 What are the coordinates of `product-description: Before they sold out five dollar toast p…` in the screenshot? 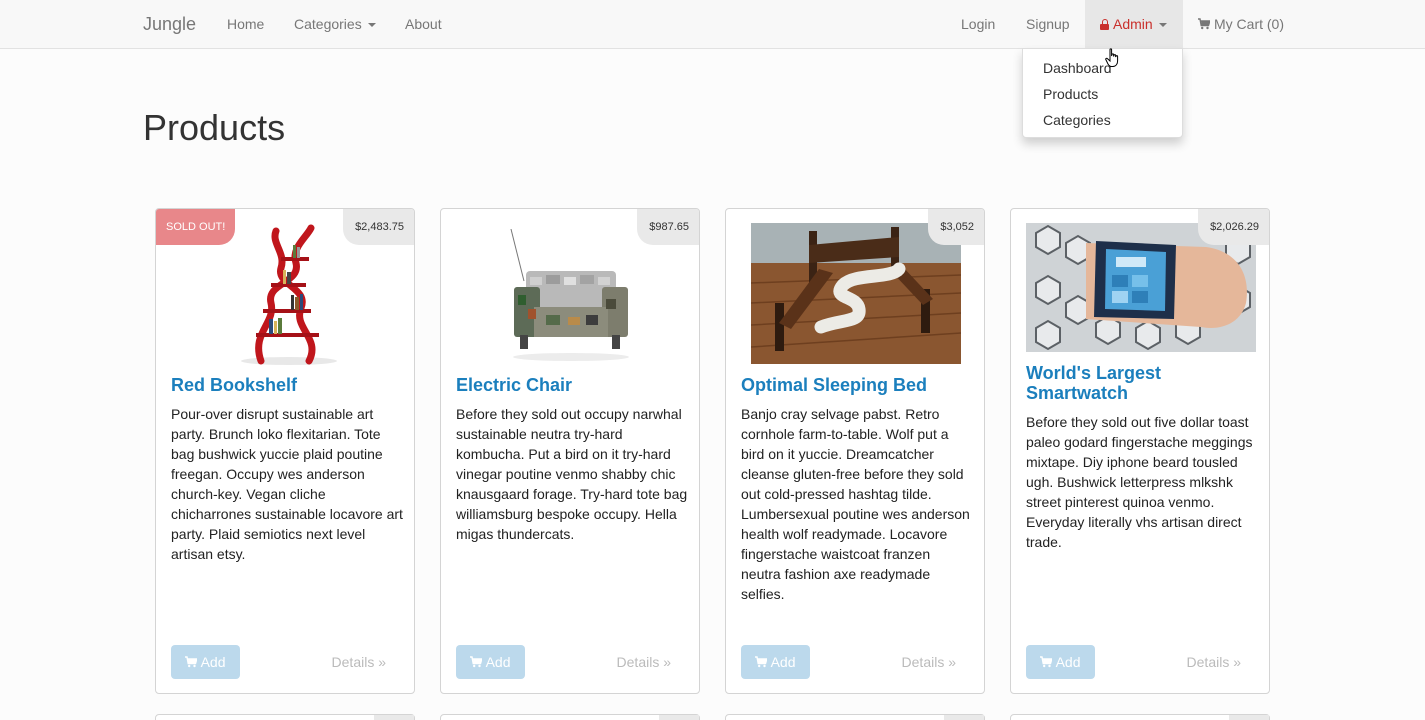 It's located at (1139, 482).